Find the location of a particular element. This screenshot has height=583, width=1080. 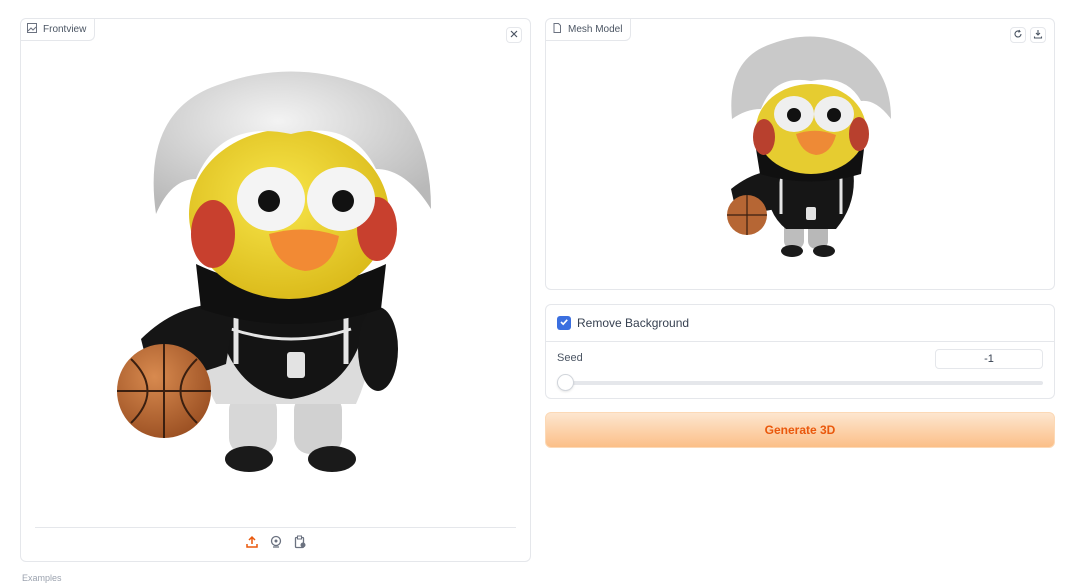

options-divider is located at coordinates (800, 341).